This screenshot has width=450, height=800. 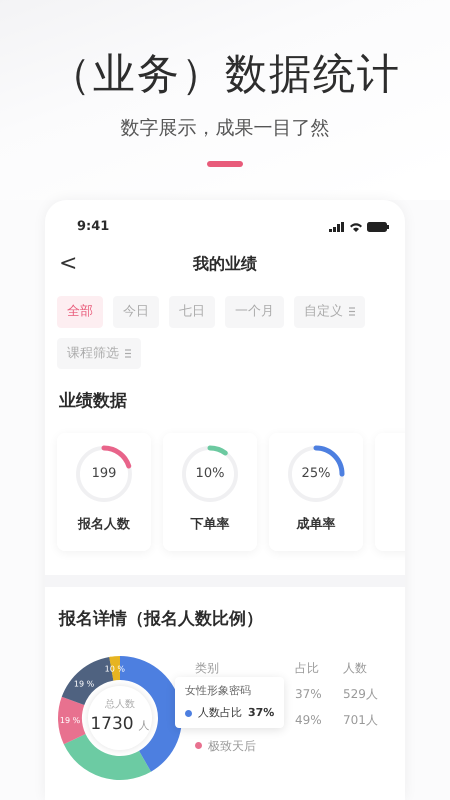 What do you see at coordinates (144, 725) in the screenshot?
I see `total-unit: 人` at bounding box center [144, 725].